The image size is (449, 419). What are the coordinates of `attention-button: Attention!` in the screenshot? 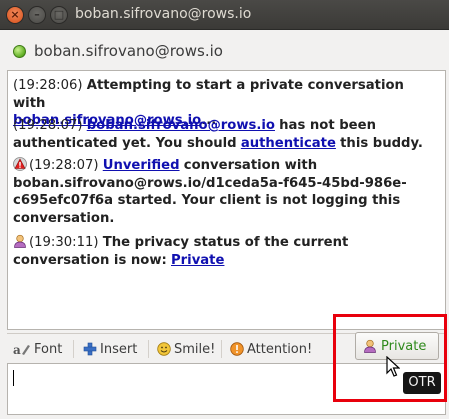 It's located at (271, 349).